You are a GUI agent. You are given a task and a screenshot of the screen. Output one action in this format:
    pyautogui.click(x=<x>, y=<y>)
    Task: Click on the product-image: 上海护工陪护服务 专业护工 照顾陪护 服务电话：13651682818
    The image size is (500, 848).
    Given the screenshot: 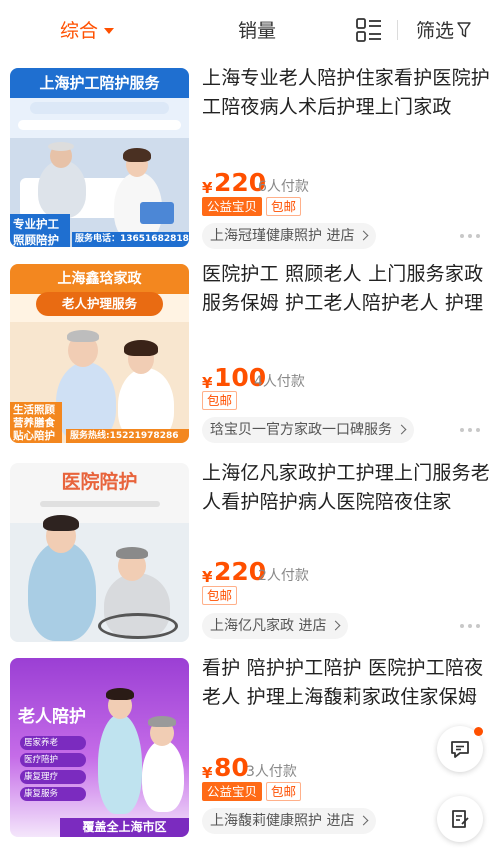 What is the action you would take?
    pyautogui.click(x=99, y=157)
    